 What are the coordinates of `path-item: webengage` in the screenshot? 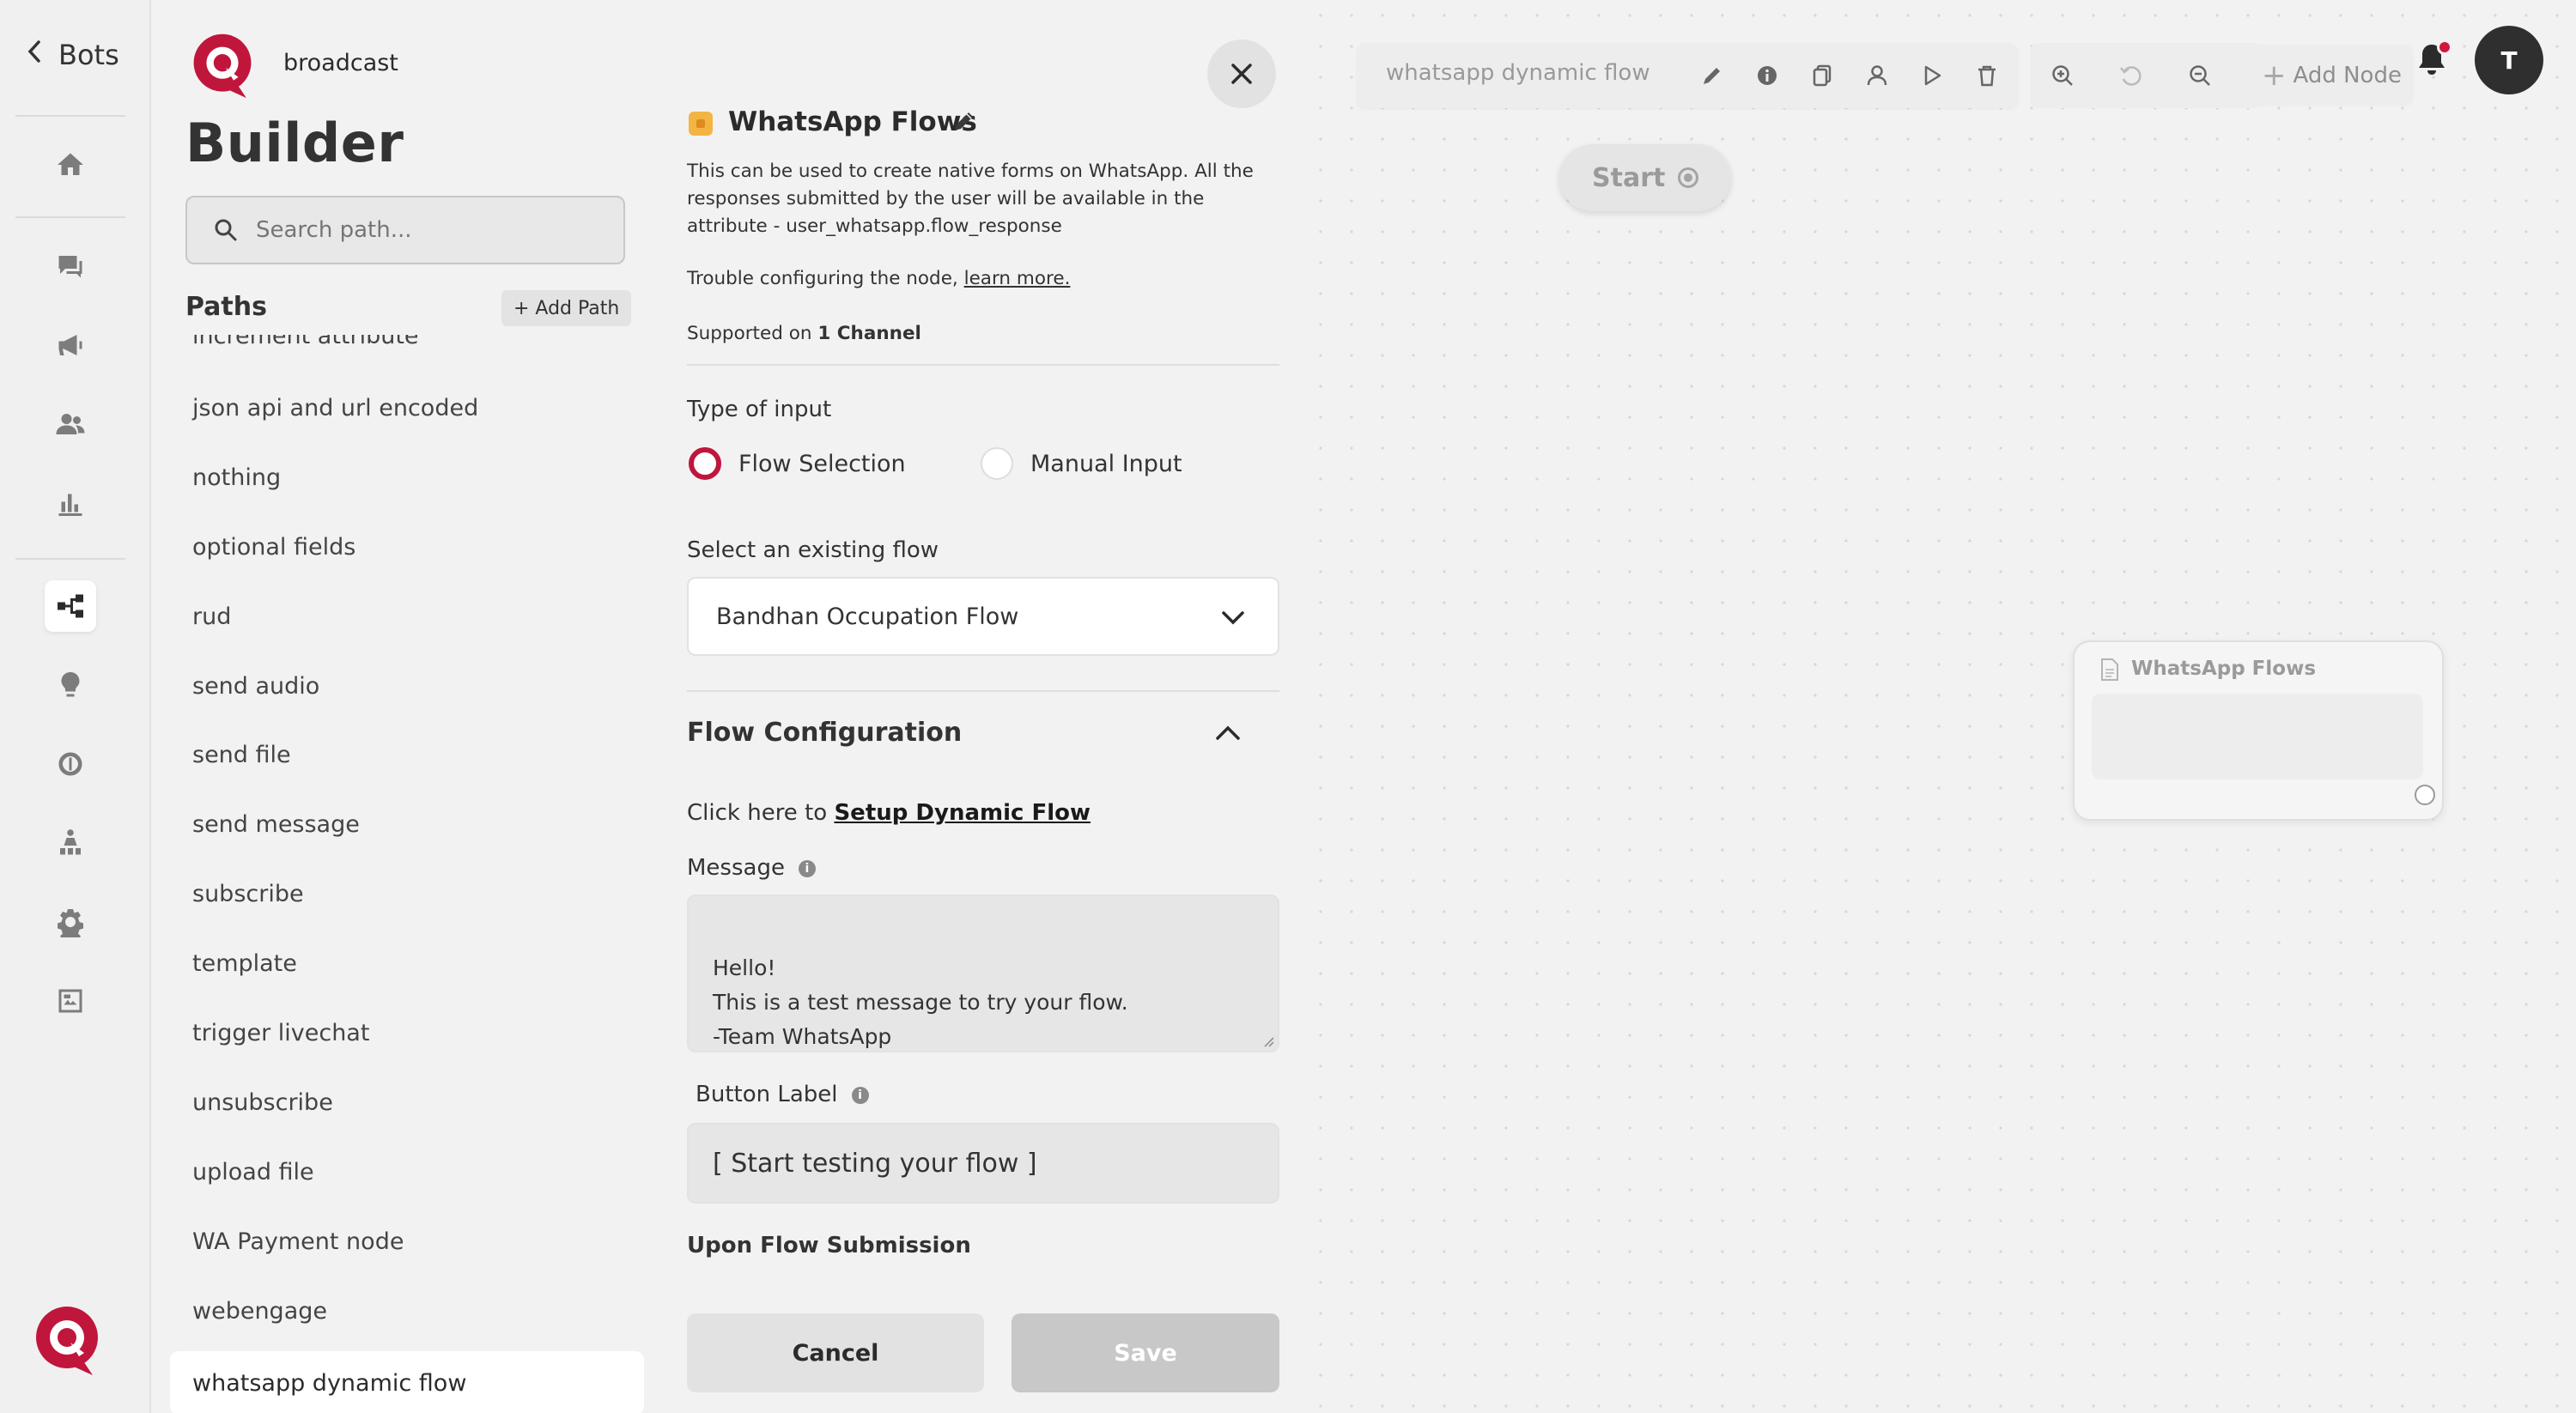 It's located at (259, 1311).